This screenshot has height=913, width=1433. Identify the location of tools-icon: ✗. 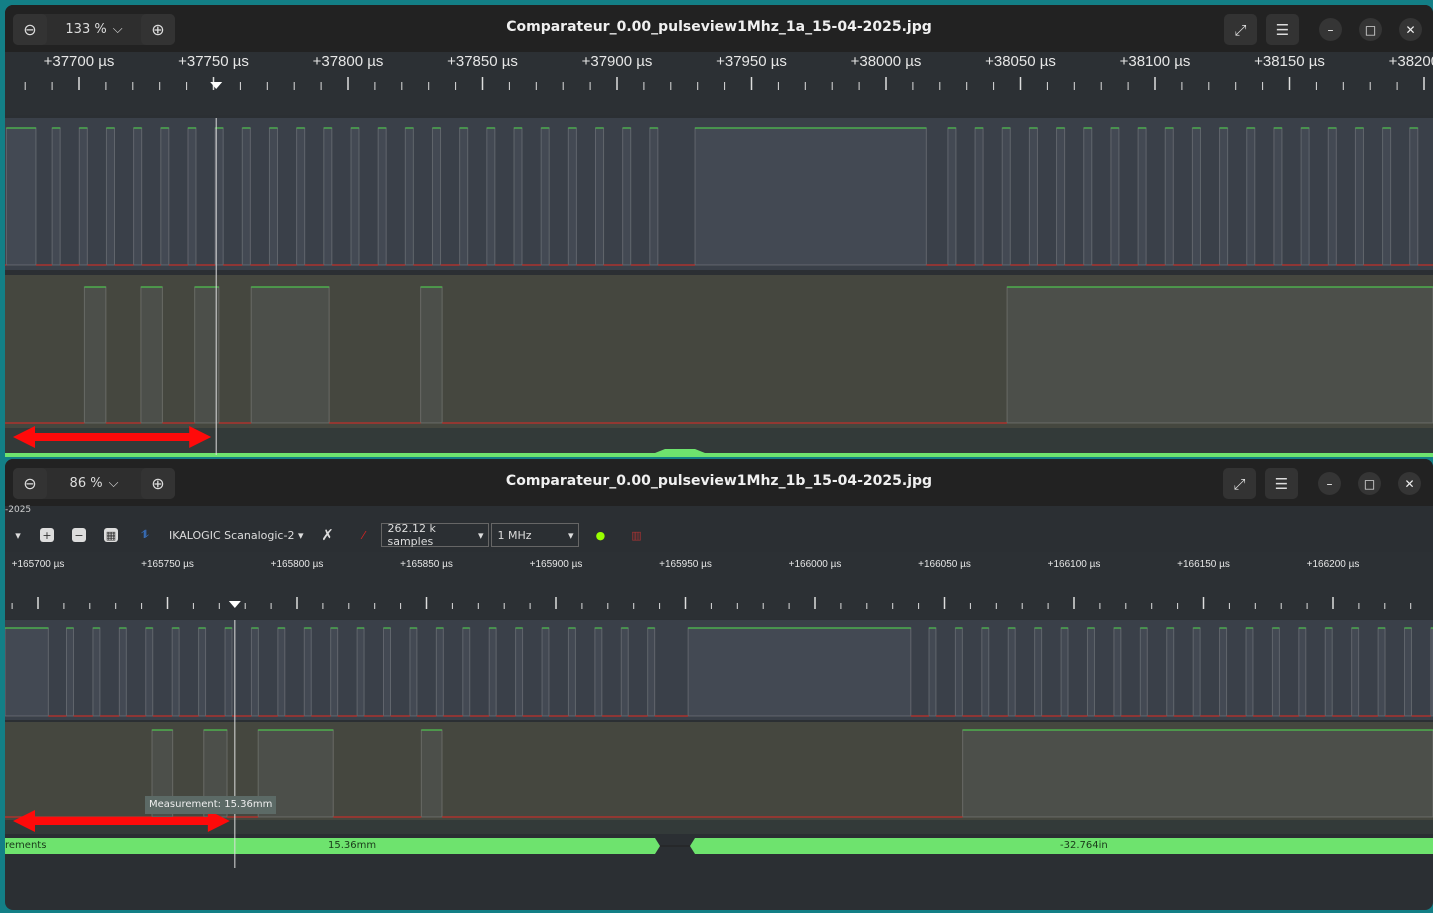
(327, 535).